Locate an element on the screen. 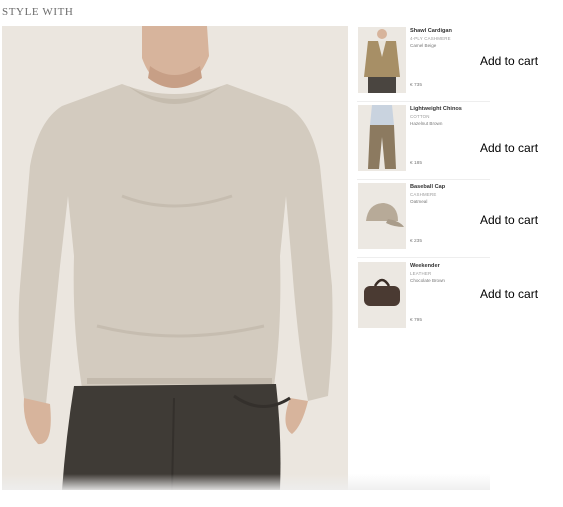  product-color: Camel Beige is located at coordinates (423, 45).